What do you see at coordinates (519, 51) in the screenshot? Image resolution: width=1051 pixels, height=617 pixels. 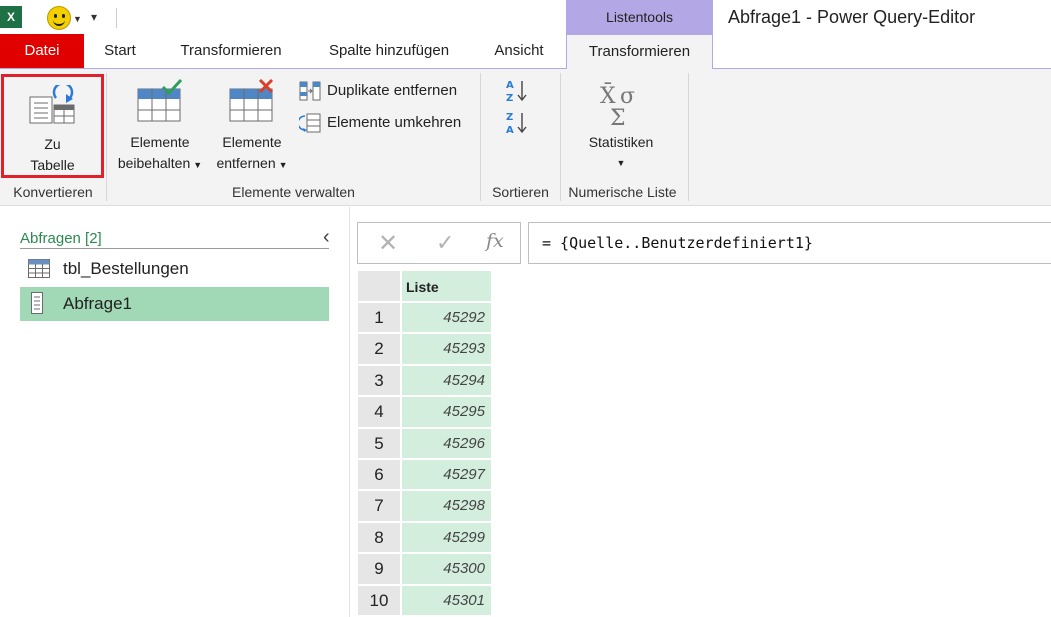 I see `tab-ansicht: Ansicht` at bounding box center [519, 51].